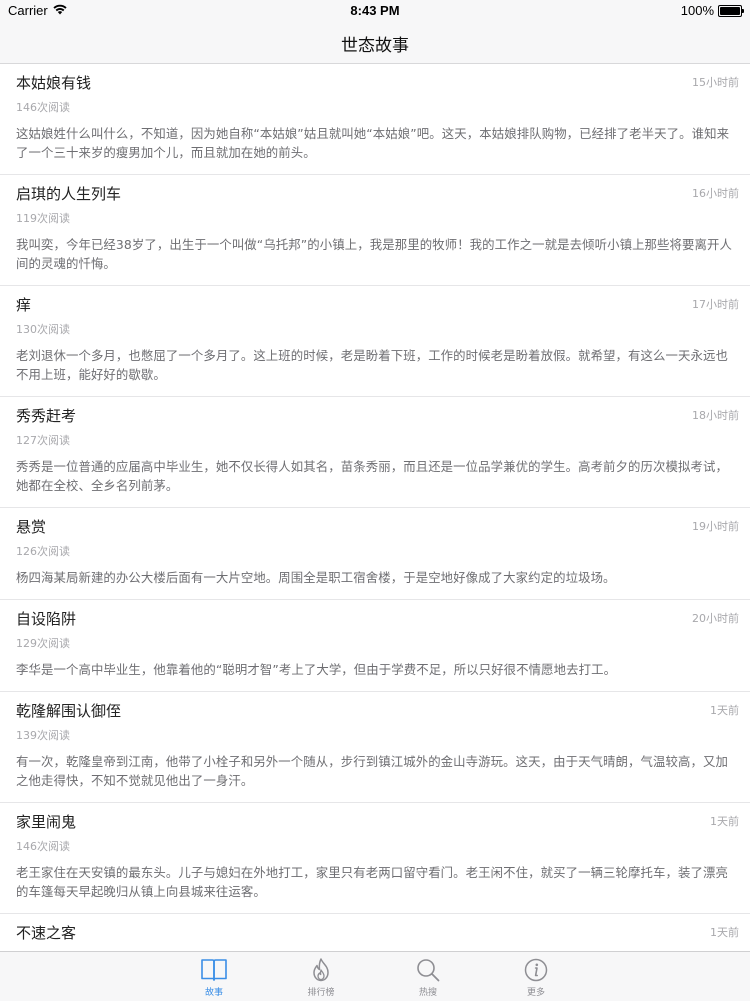  What do you see at coordinates (43, 643) in the screenshot?
I see `story-read-count: 129次阅读` at bounding box center [43, 643].